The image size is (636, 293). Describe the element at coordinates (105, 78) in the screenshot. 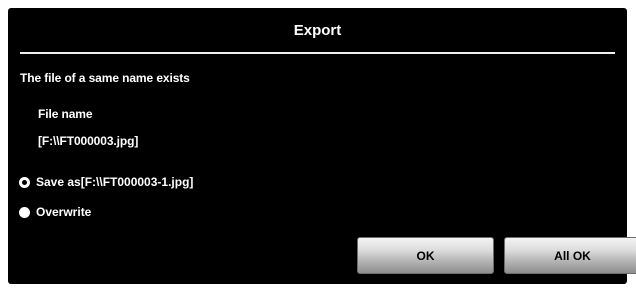

I see `duplicate-message: The file of a same name exists` at that location.